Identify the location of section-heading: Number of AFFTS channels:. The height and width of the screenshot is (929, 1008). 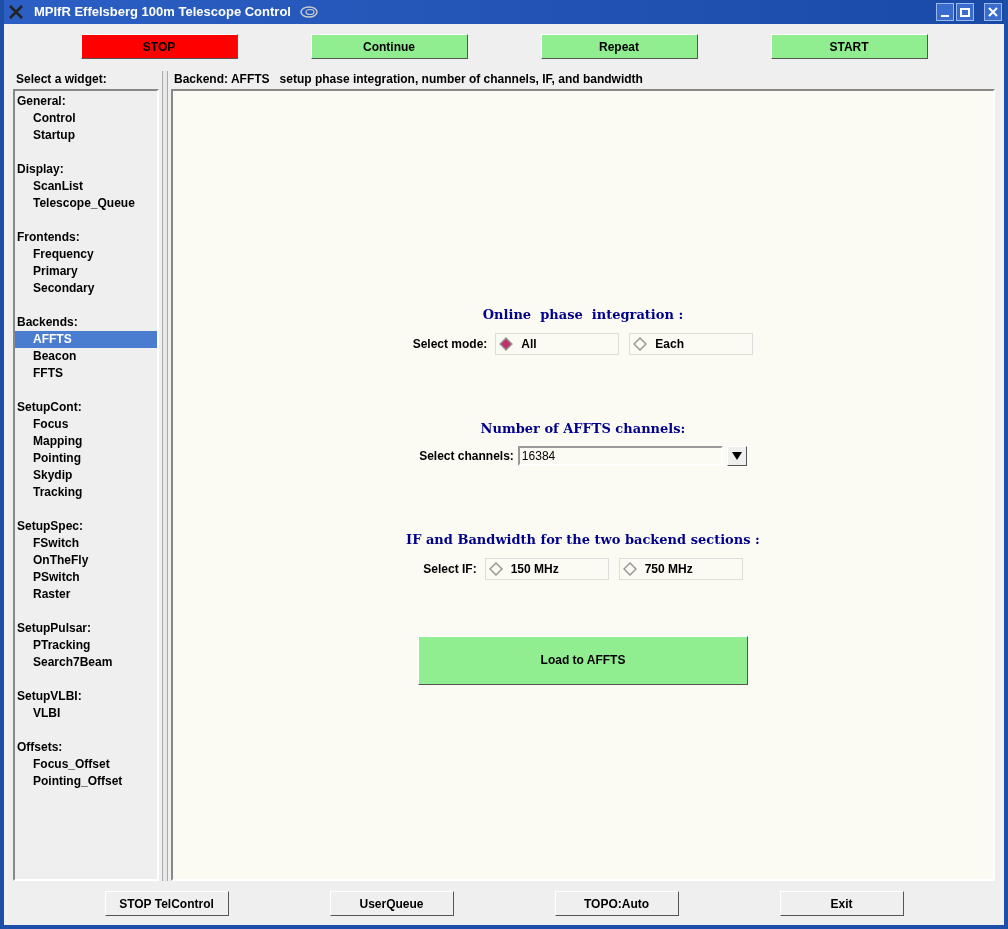
(583, 428).